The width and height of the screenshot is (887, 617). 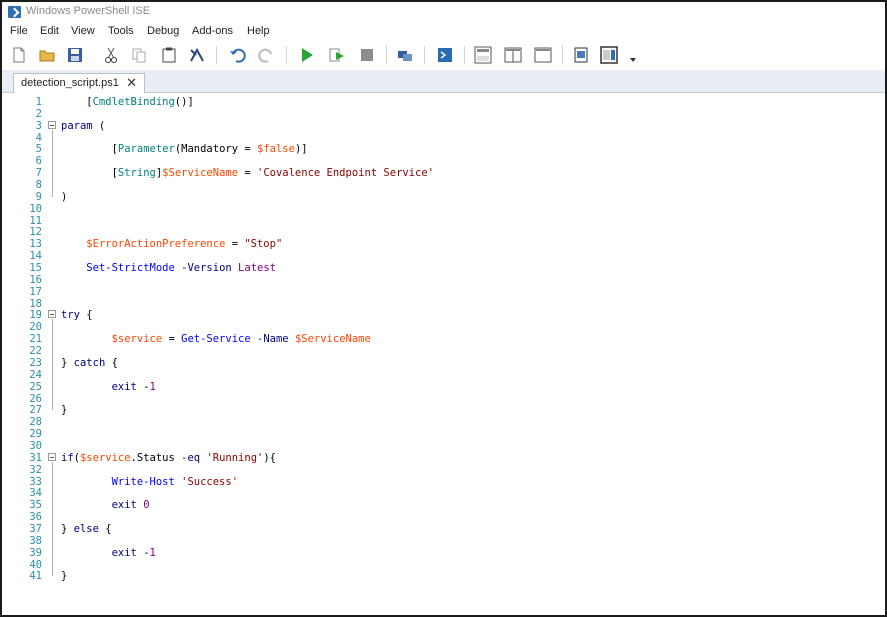 What do you see at coordinates (443, 505) in the screenshot?
I see `code-line: 35 exit 0` at bounding box center [443, 505].